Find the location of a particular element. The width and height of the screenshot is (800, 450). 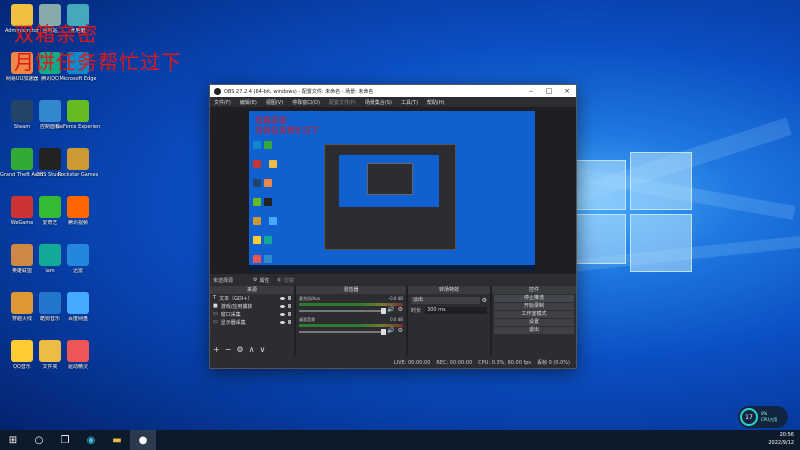

obs-taskbar-icon: ● is located at coordinates (143, 440).